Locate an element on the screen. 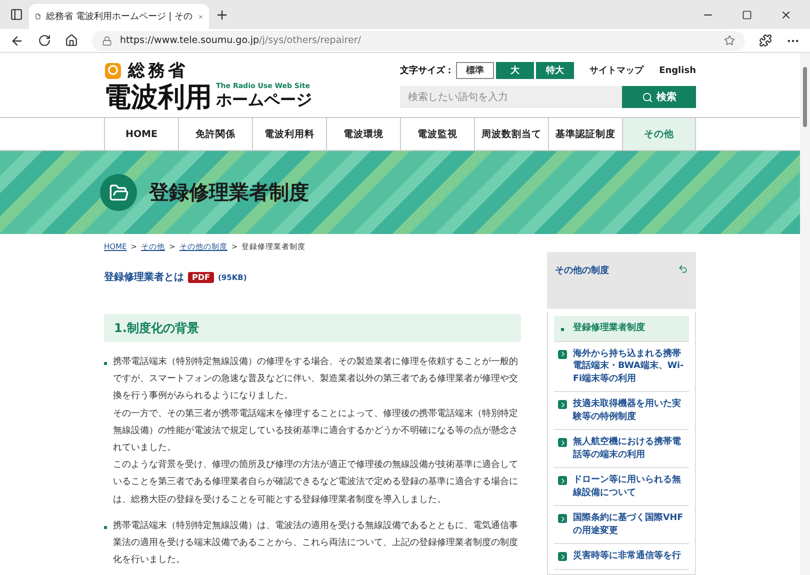 The width and height of the screenshot is (810, 575). header-link: English is located at coordinates (677, 71).